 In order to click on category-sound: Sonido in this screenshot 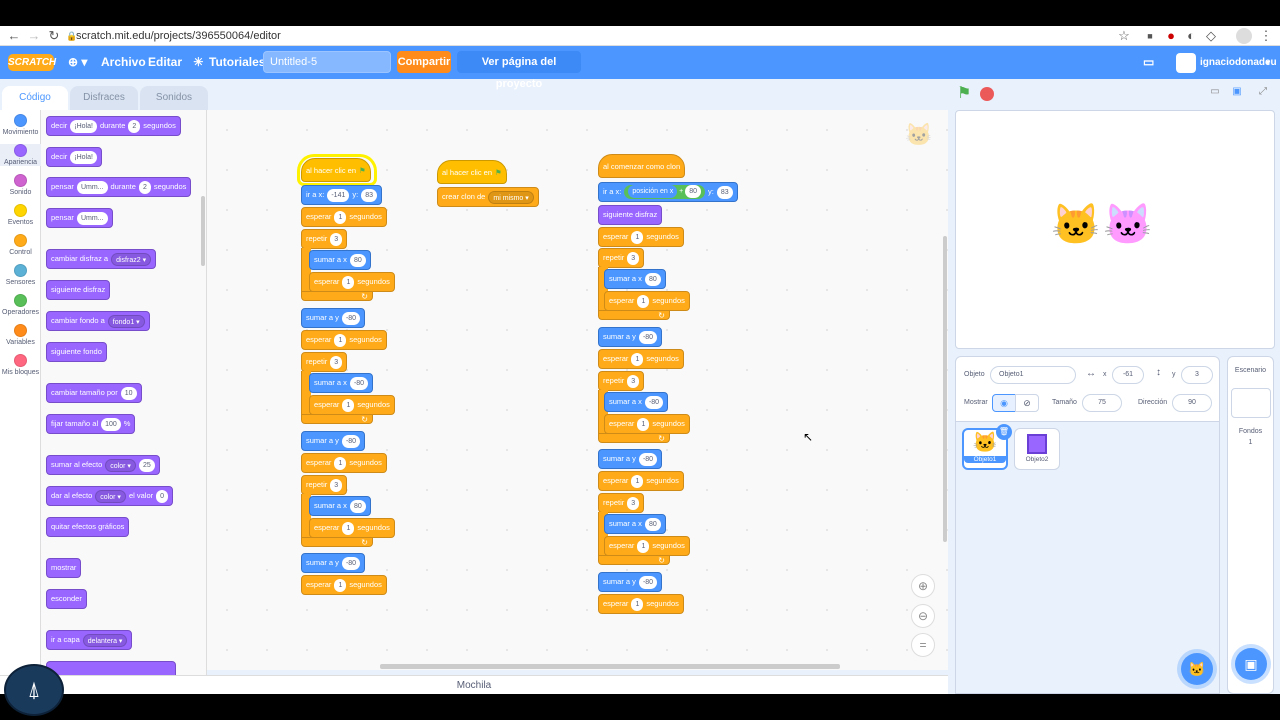, I will do `click(20, 185)`.